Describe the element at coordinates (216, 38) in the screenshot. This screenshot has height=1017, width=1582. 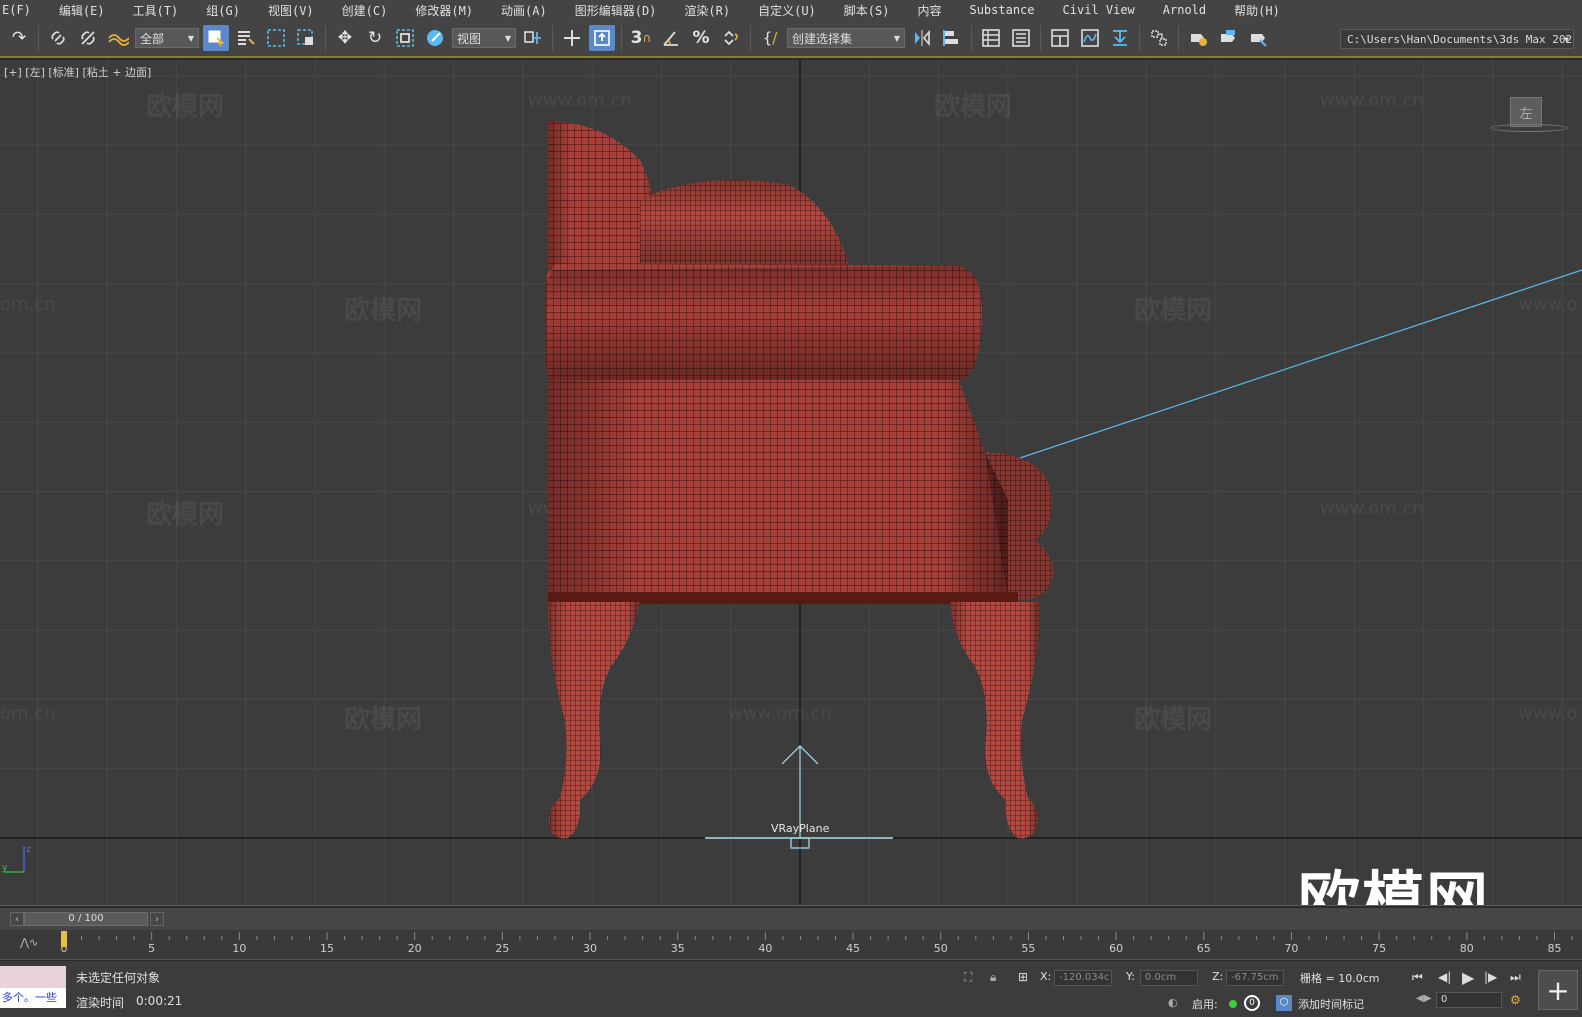
I see `select-object-icon` at that location.